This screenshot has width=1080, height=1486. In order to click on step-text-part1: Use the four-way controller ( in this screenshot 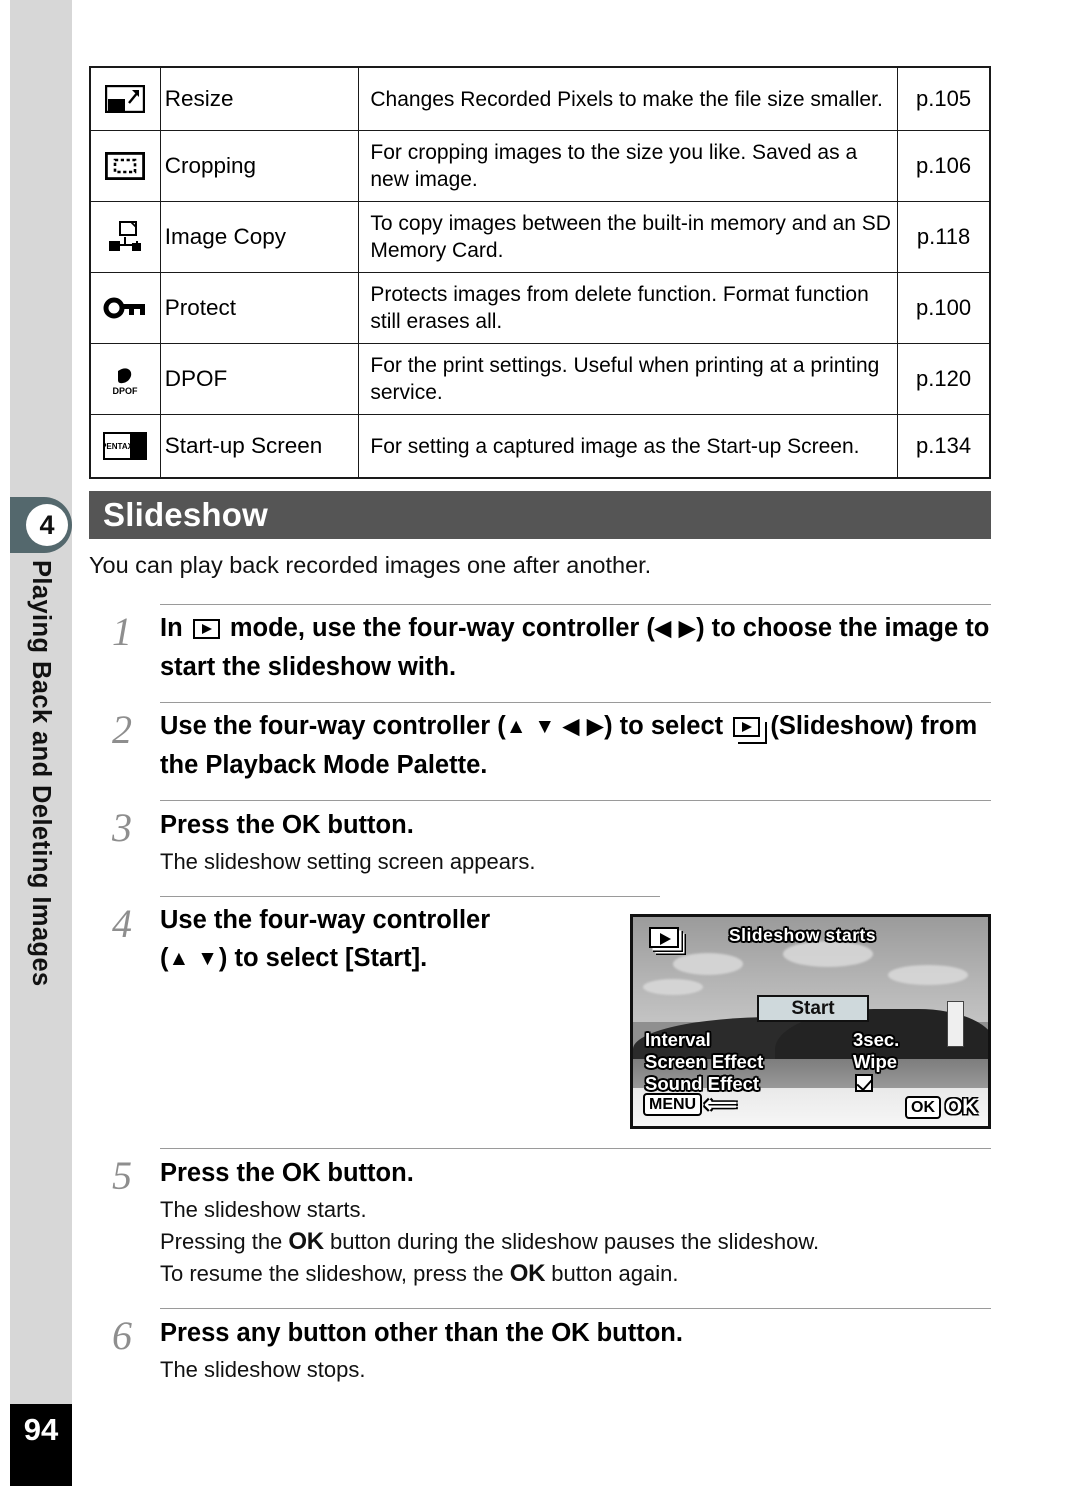, I will do `click(333, 726)`.